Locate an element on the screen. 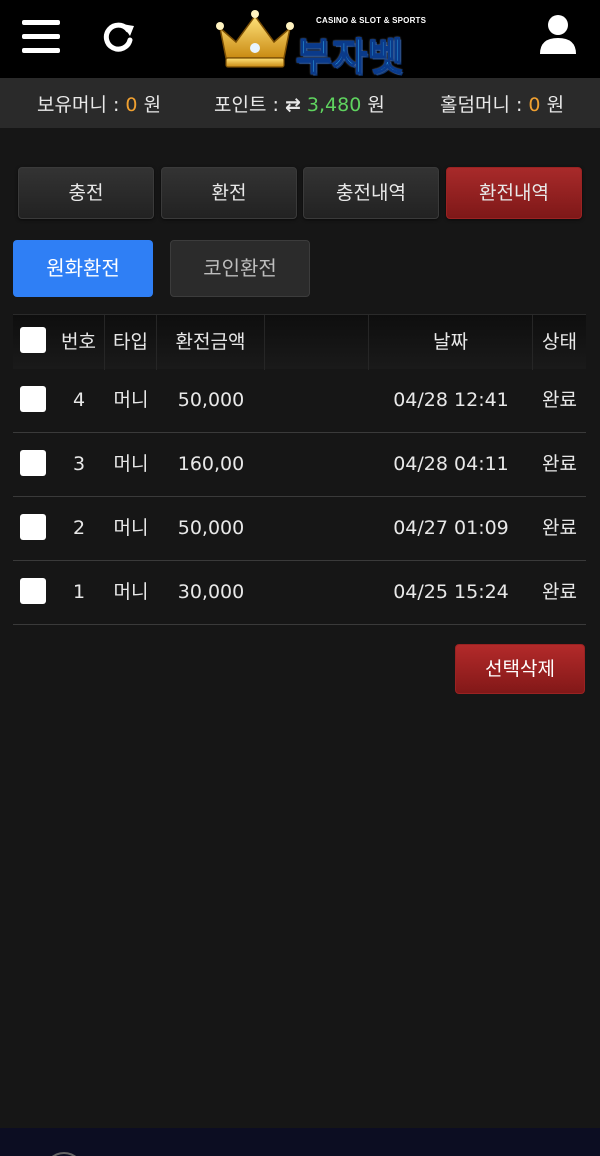 Image resolution: width=600 pixels, height=1156 pixels. row-no: 1 is located at coordinates (79, 592).